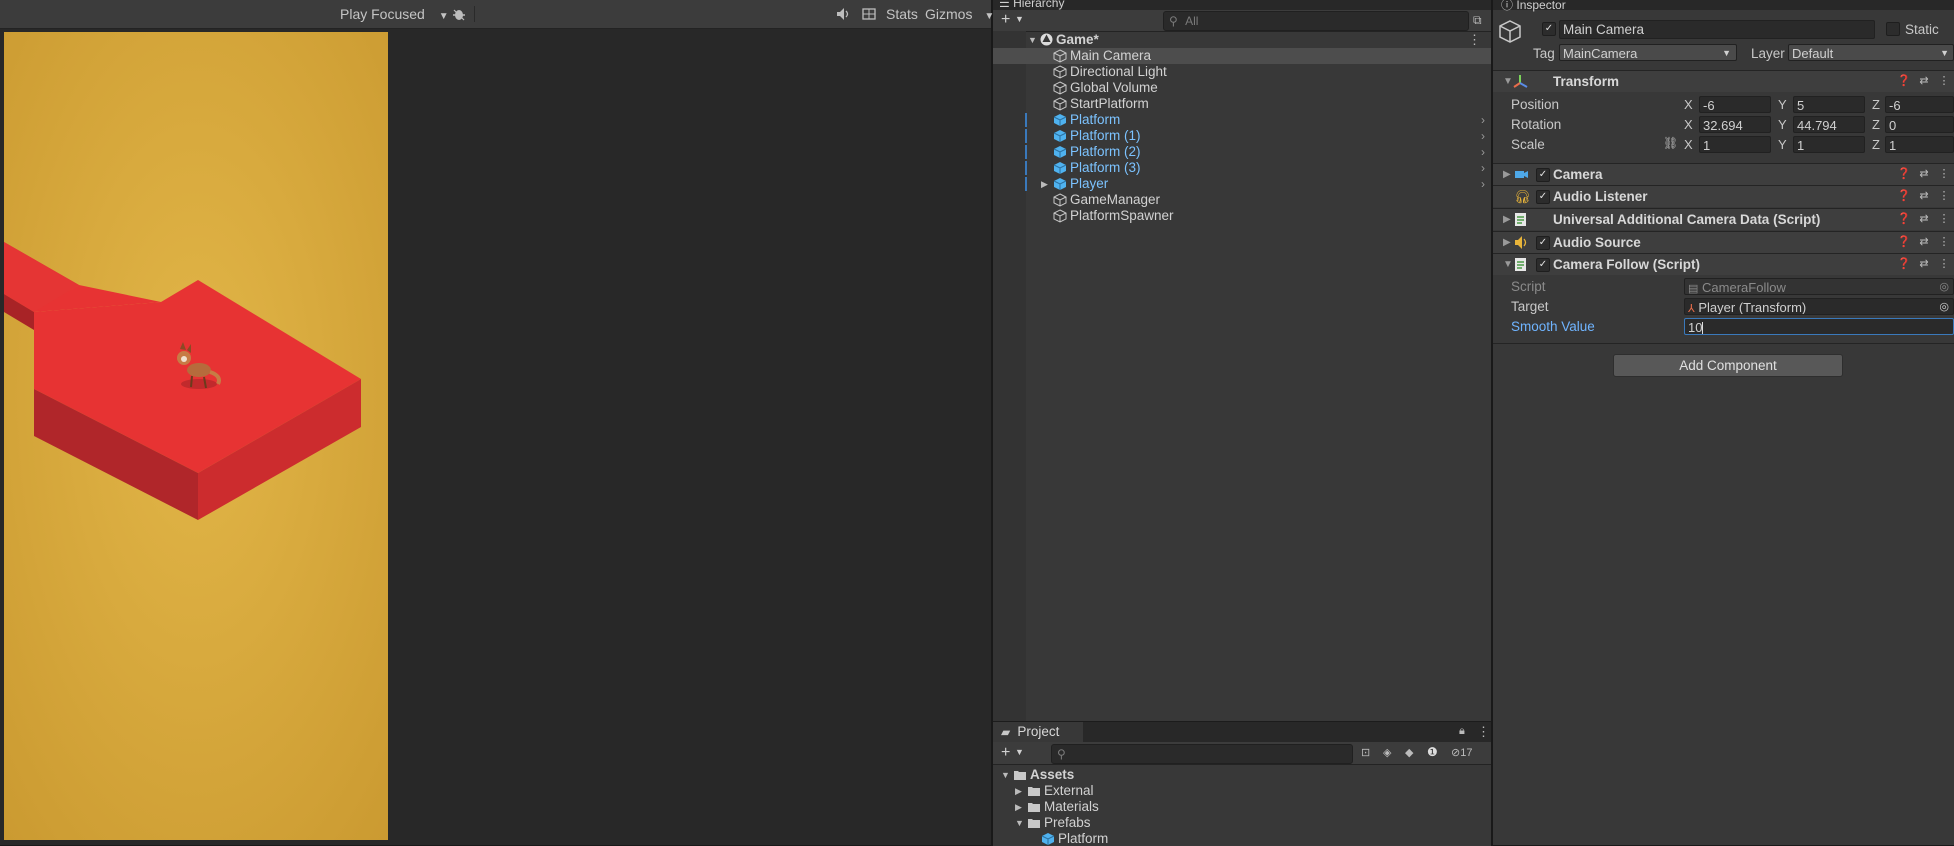 The height and width of the screenshot is (846, 1954). Describe the element at coordinates (1477, 20) in the screenshot. I see `scene-visibility-icon: ⧉` at that location.